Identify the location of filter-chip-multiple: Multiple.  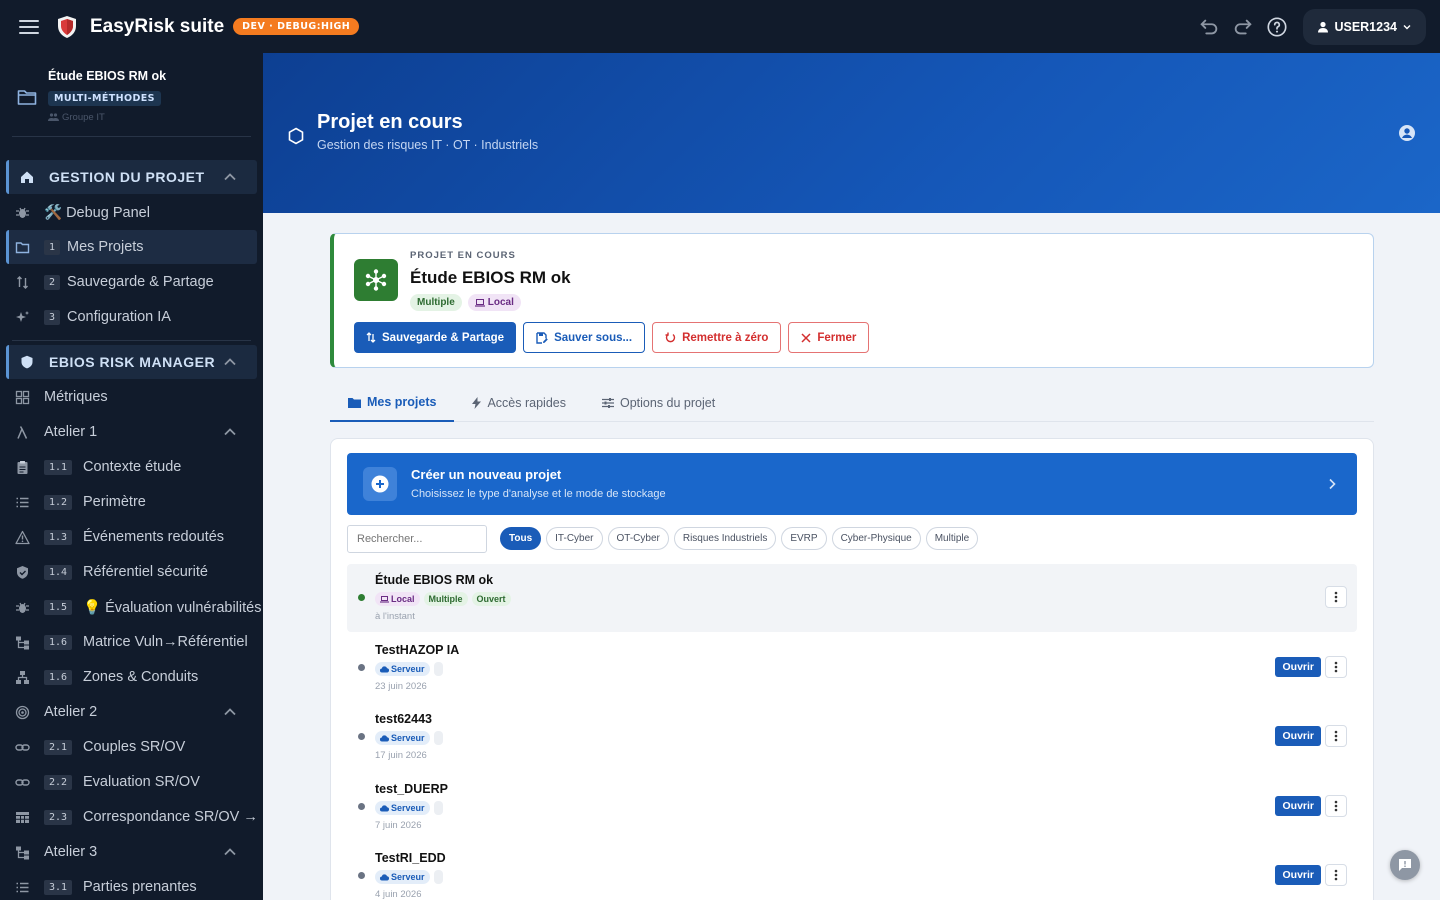
(952, 538).